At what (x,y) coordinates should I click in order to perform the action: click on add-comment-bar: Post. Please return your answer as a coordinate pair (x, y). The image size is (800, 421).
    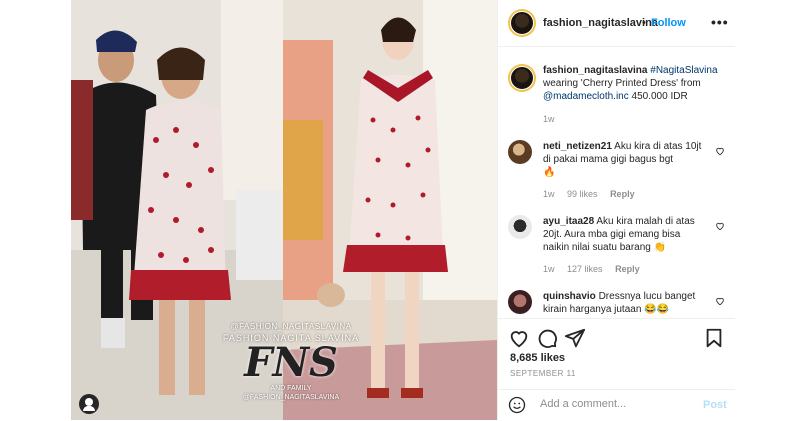
    Looking at the image, I should click on (616, 405).